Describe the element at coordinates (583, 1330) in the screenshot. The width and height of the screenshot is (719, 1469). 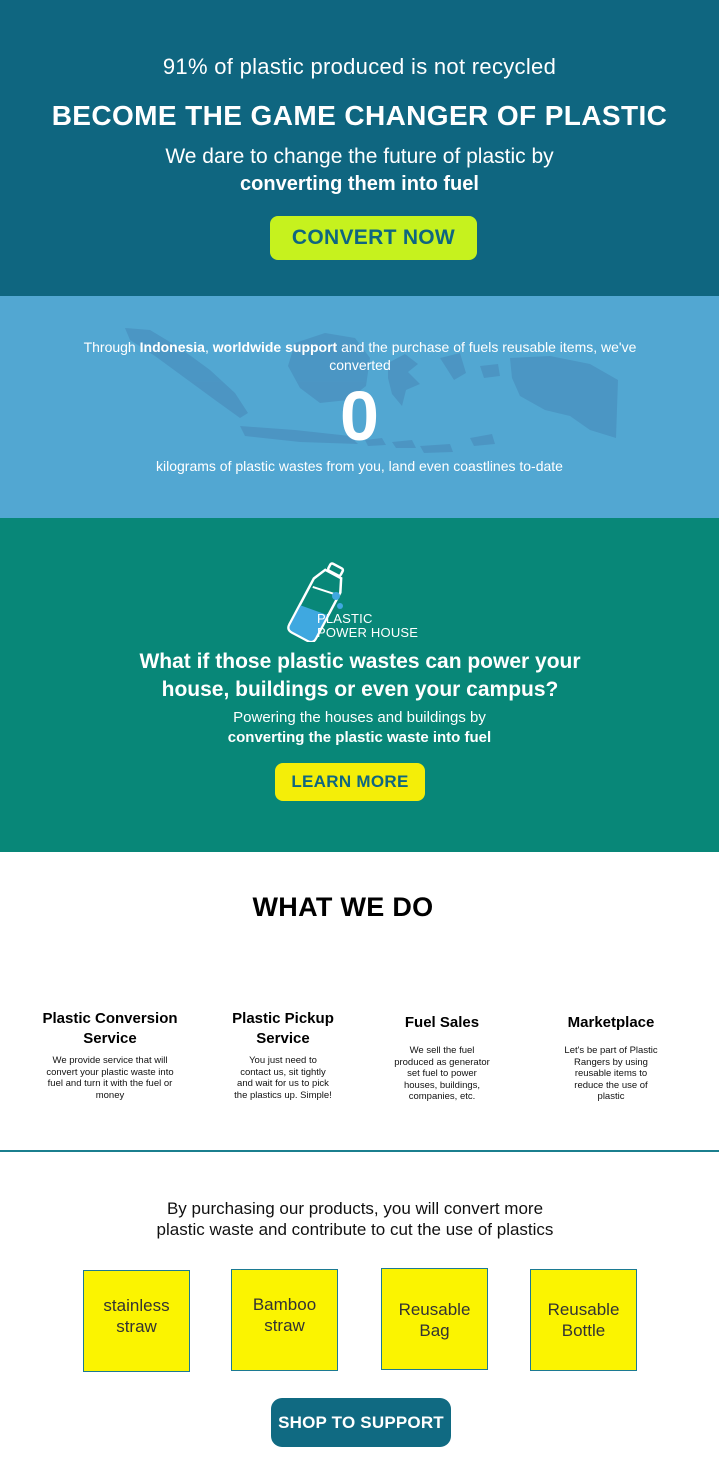
I see `product-name-line2: Bottle` at that location.